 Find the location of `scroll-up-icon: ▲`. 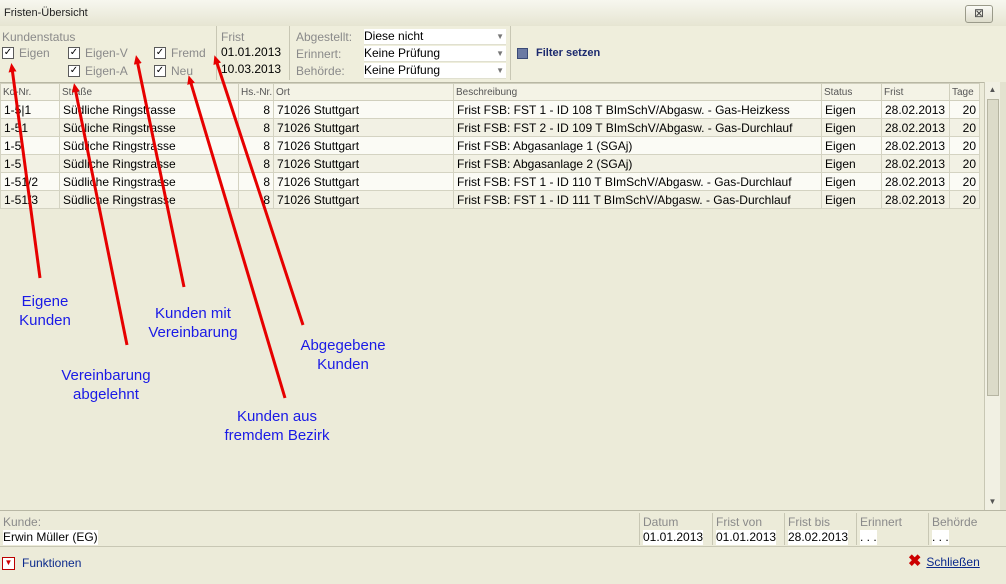

scroll-up-icon: ▲ is located at coordinates (992, 90).